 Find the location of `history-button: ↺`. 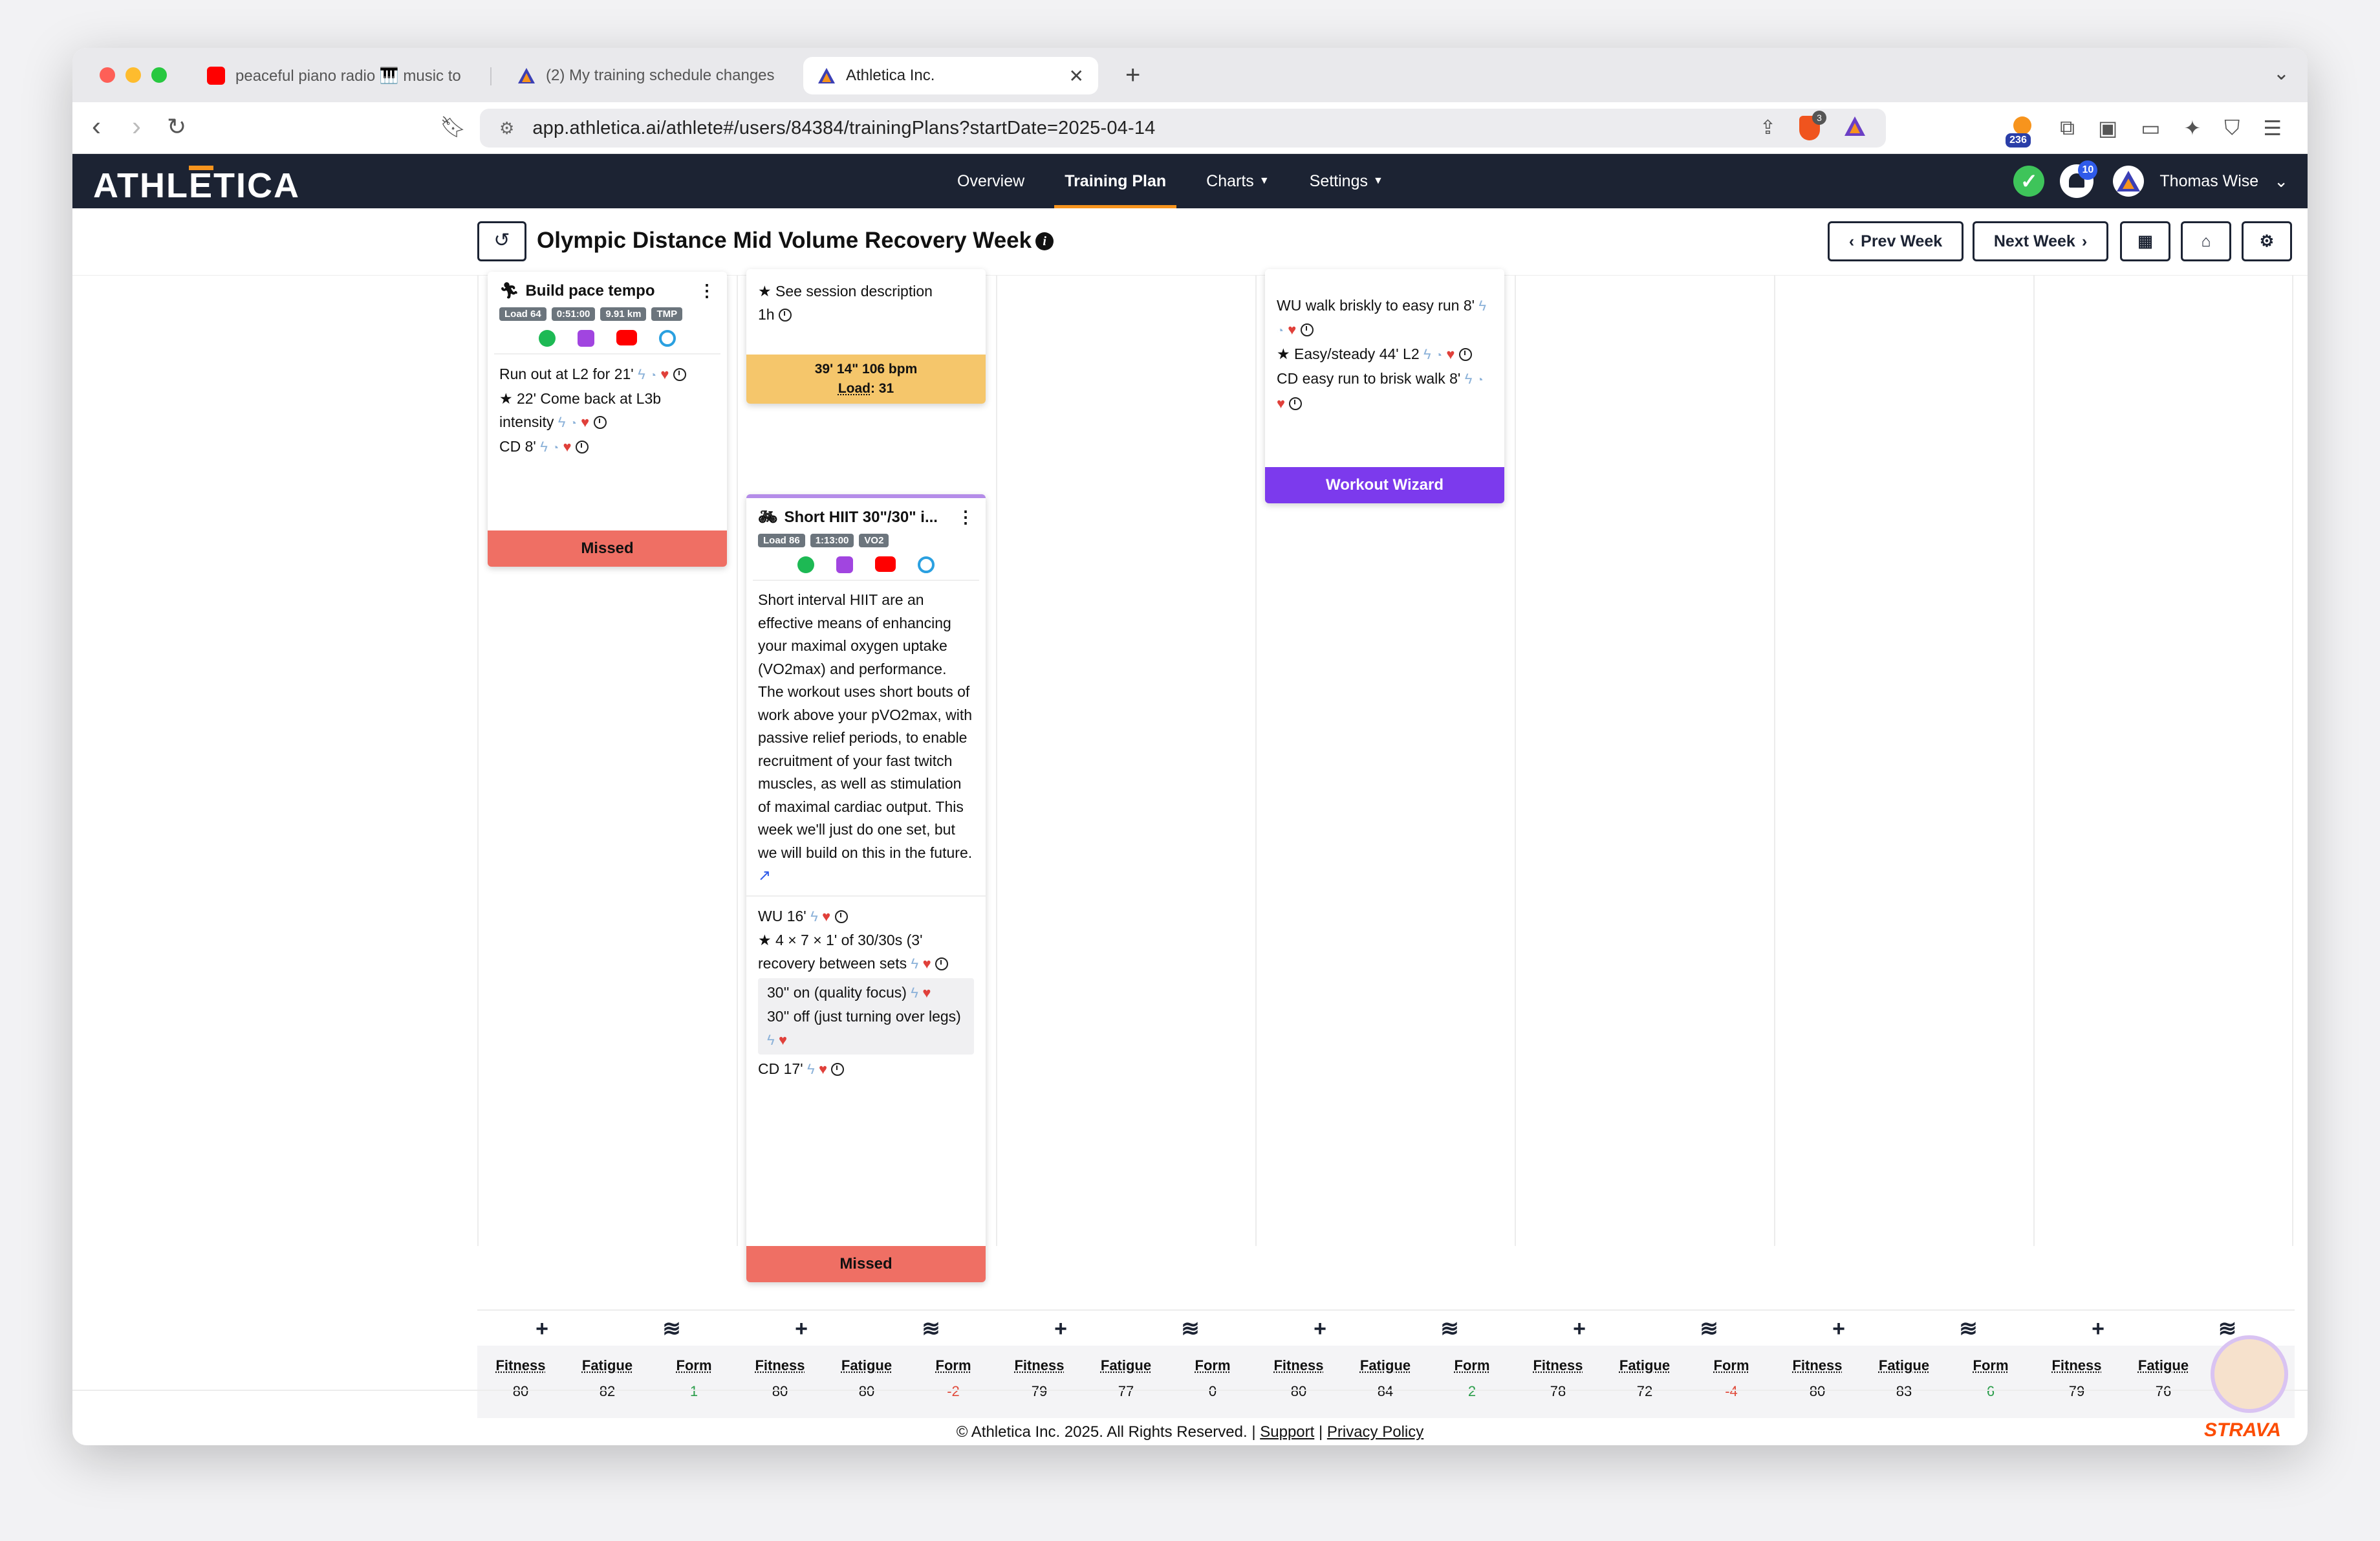

history-button: ↺ is located at coordinates (501, 241).